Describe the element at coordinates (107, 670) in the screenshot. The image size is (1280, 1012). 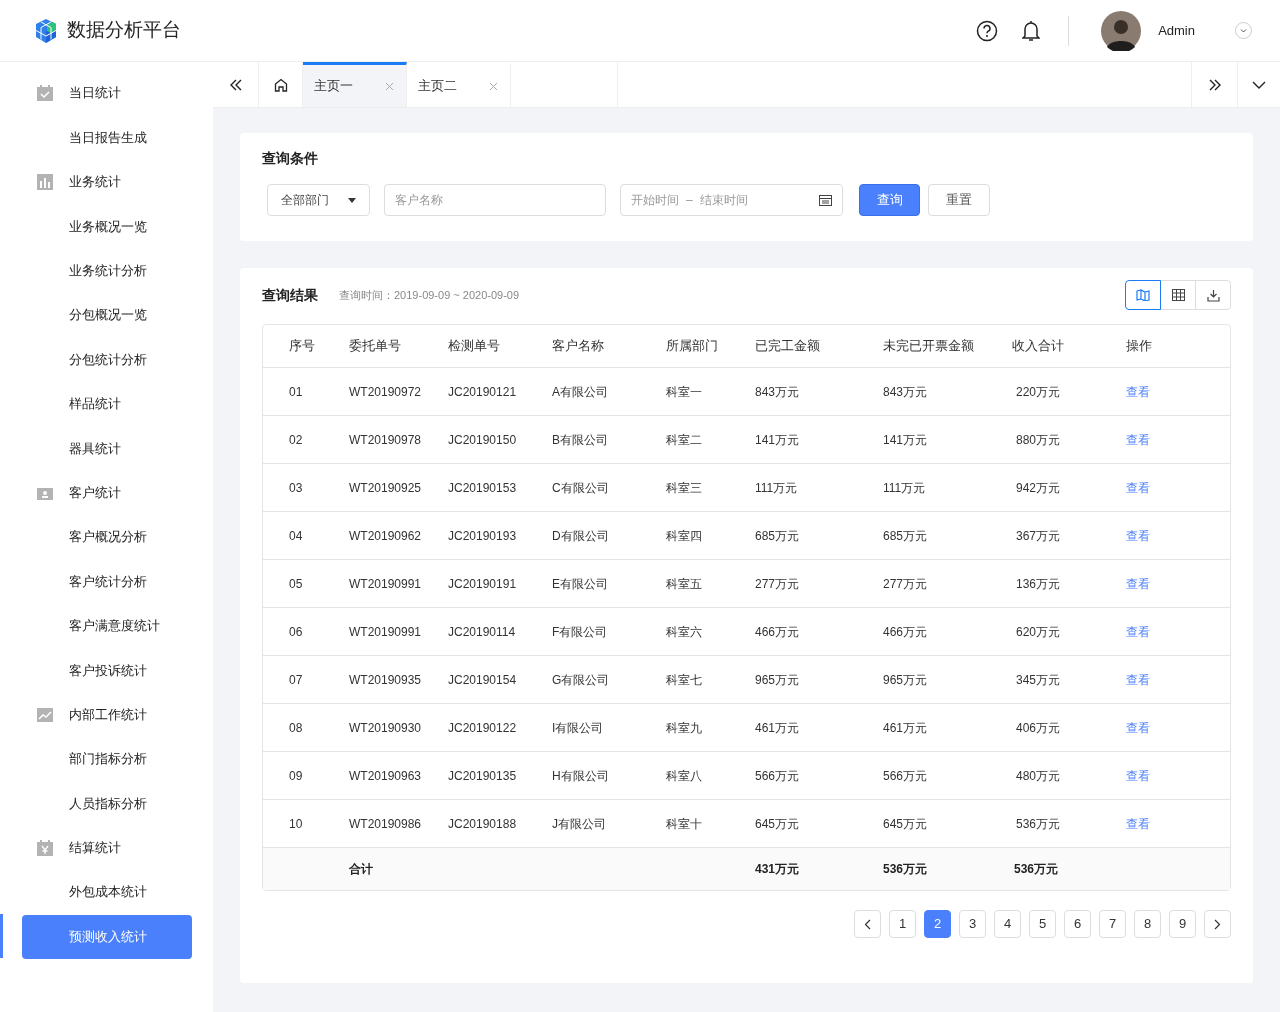
I see `sidebar-item: 客户投诉统计` at that location.